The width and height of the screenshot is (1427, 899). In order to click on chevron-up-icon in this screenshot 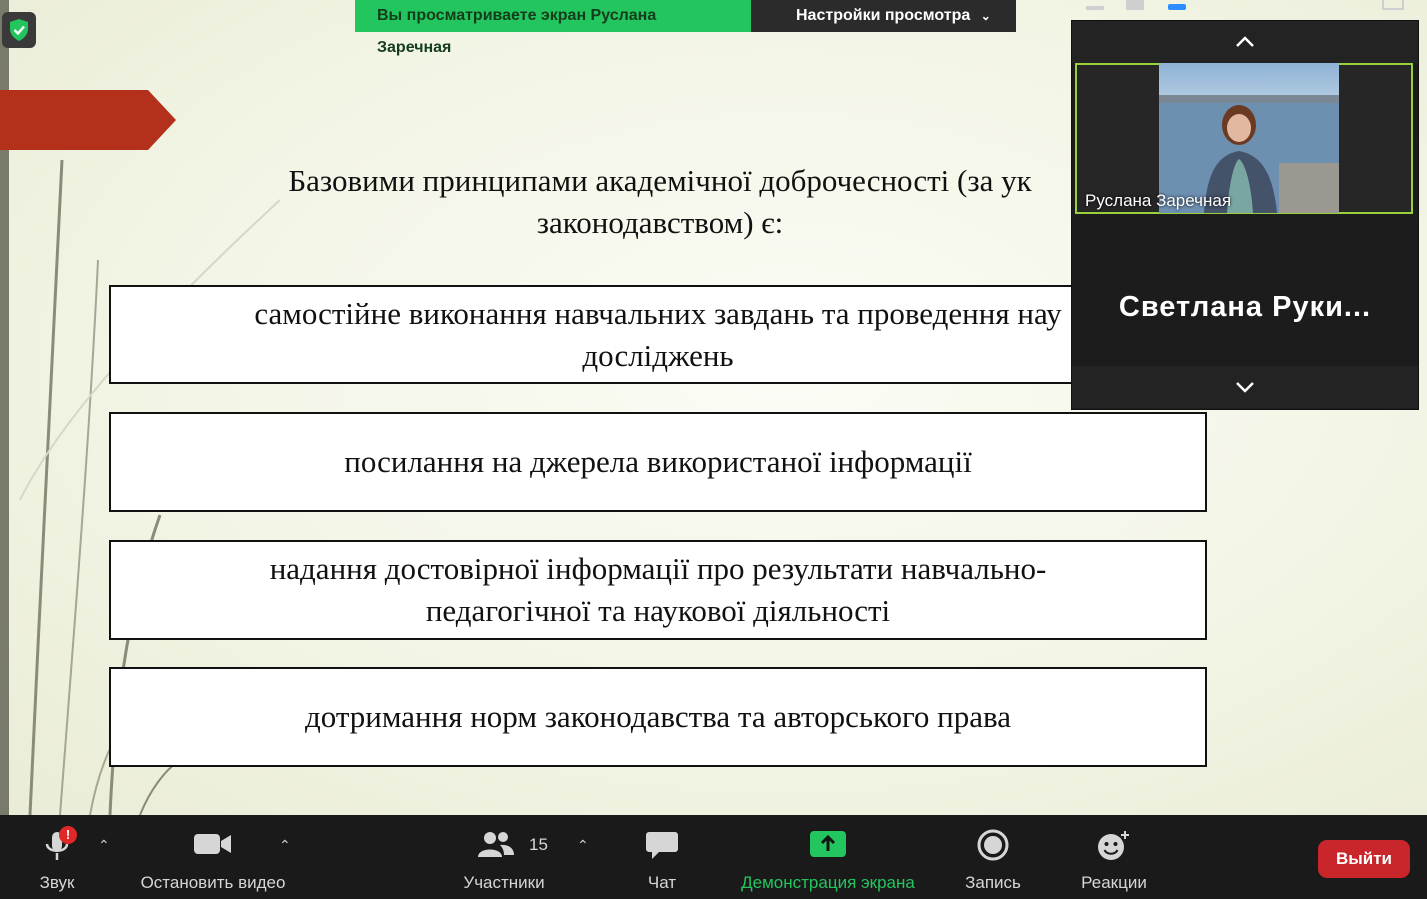, I will do `click(1245, 41)`.